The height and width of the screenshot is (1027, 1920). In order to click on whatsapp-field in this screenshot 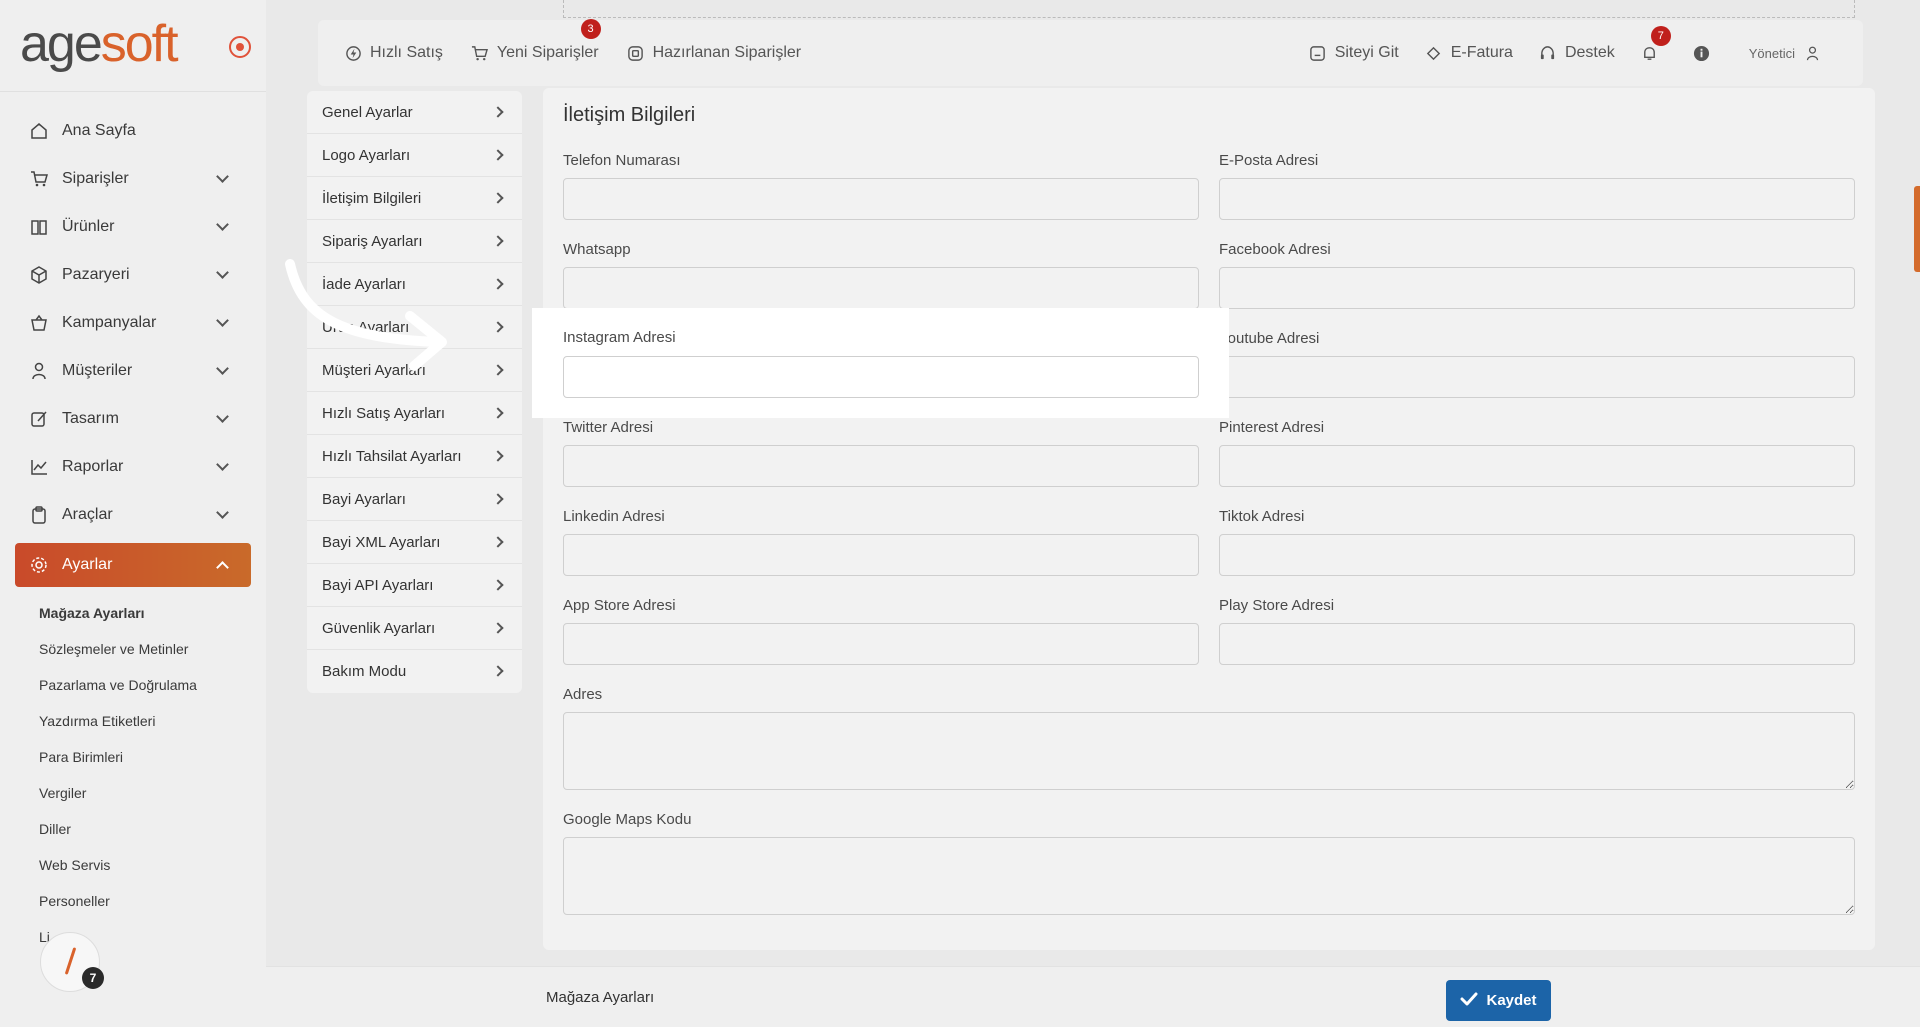, I will do `click(881, 288)`.